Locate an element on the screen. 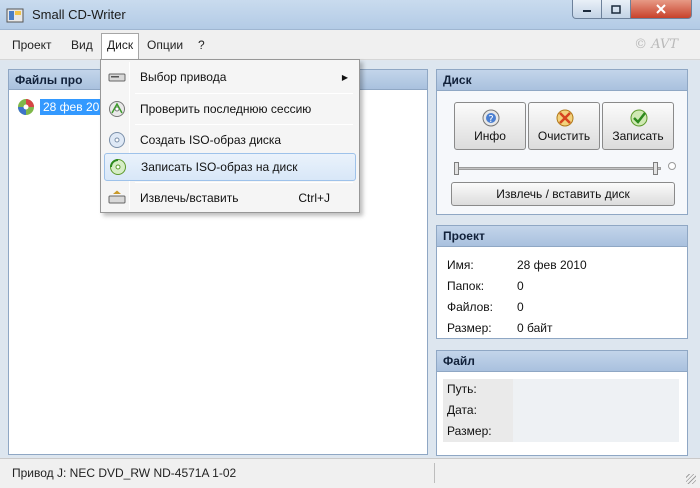 This screenshot has width=700, height=488. menu-item-eject: Извлечь/вставить Ctrl+J is located at coordinates (230, 198).